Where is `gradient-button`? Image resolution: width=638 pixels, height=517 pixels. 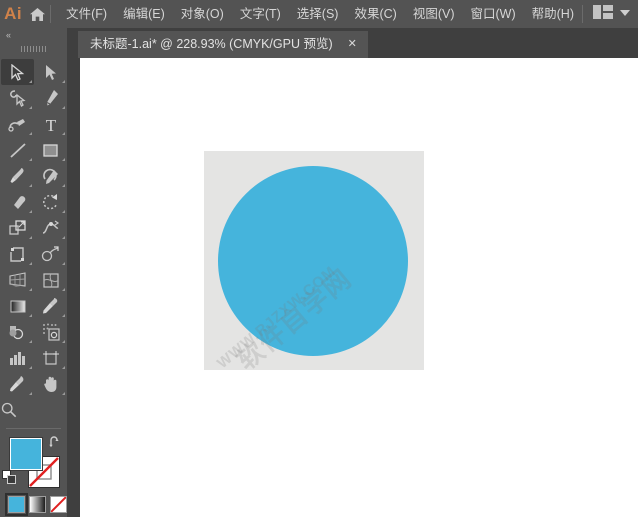
gradient-button is located at coordinates (37, 504).